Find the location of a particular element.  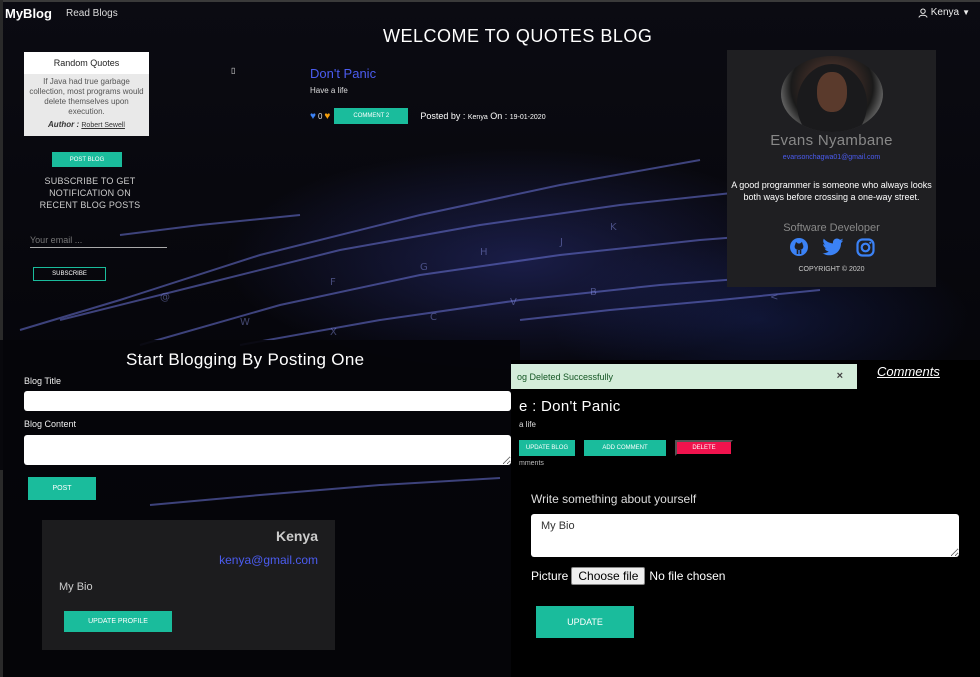

svg-text: W is located at coordinates (245, 322).